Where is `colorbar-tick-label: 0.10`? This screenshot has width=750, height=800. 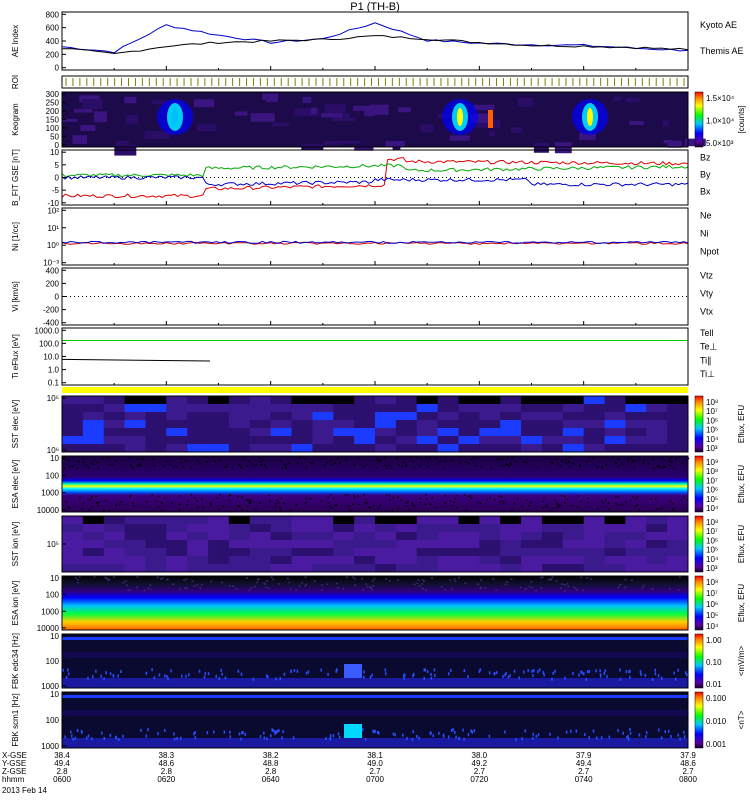 colorbar-tick-label: 0.10 is located at coordinates (714, 662).